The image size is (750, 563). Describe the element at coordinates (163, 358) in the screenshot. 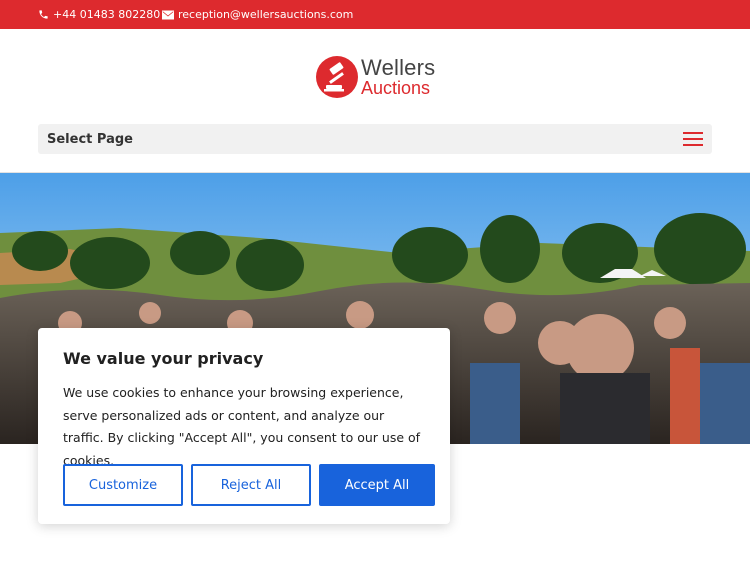

I see `cookie-title: We value your privacy` at that location.